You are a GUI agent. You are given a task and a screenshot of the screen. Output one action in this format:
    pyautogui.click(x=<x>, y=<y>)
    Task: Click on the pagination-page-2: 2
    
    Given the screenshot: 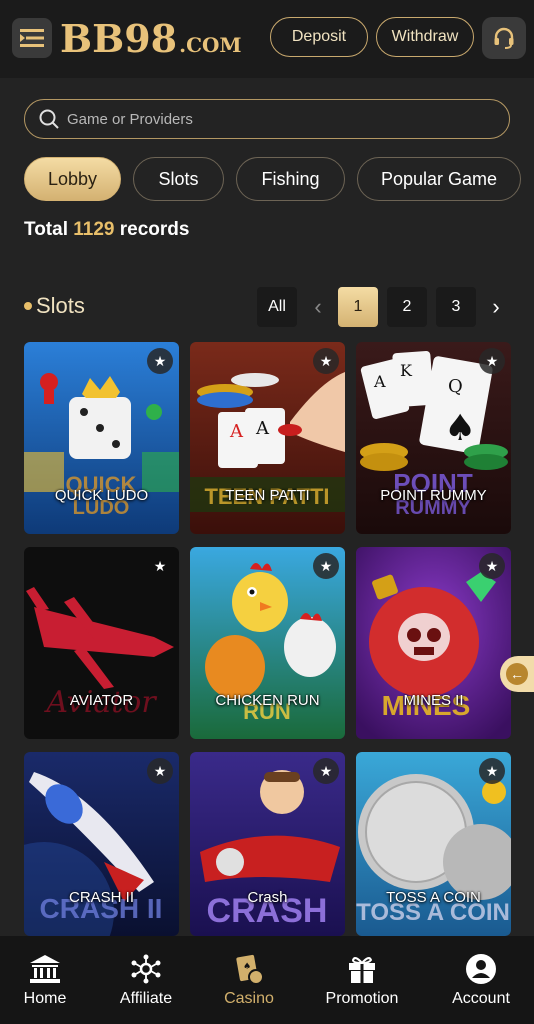 What is the action you would take?
    pyautogui.click(x=407, y=307)
    